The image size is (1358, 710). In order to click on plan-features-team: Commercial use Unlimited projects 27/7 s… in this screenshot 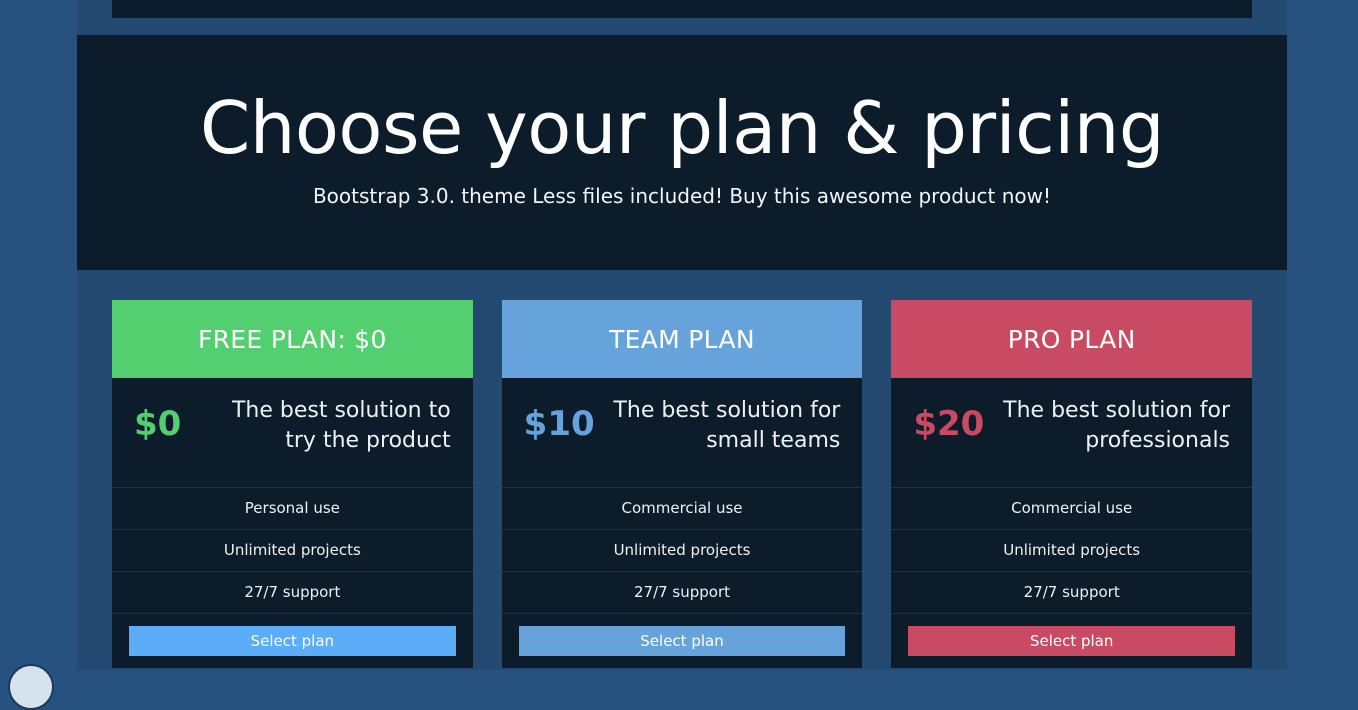, I will do `click(682, 551)`.